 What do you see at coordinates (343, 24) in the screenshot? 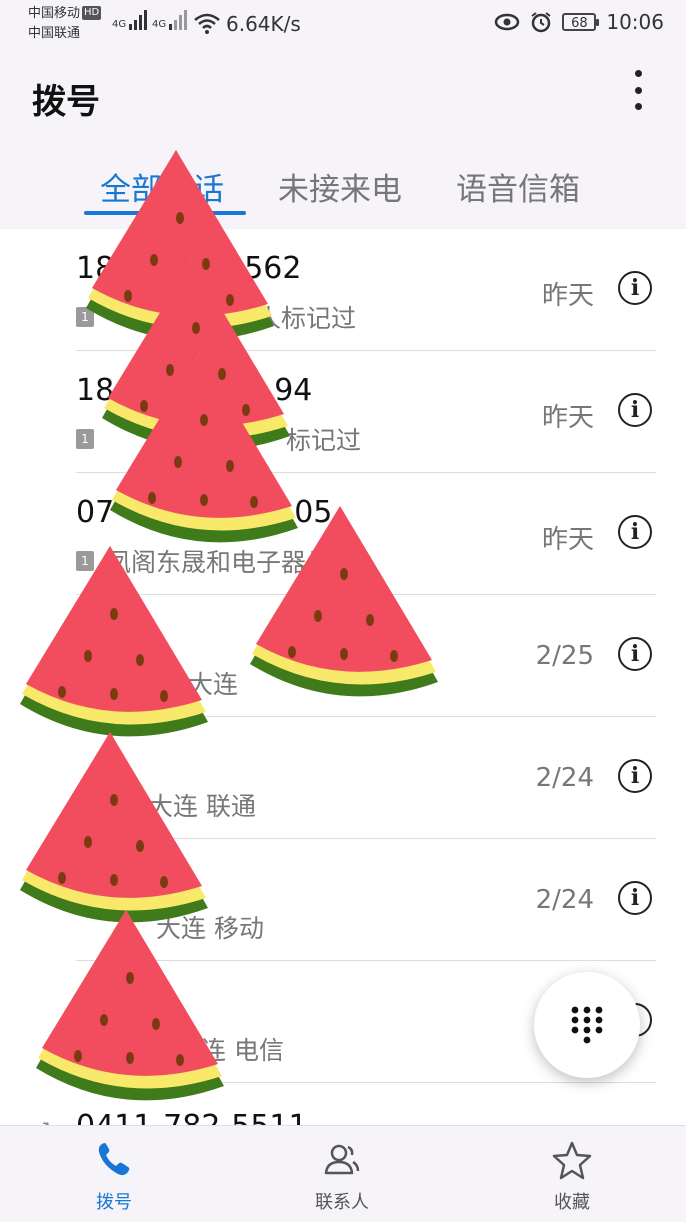
I see `status-bar: 中国移动 HD 中国联通 4G 4G 6.64K/s 68 10:06` at bounding box center [343, 24].